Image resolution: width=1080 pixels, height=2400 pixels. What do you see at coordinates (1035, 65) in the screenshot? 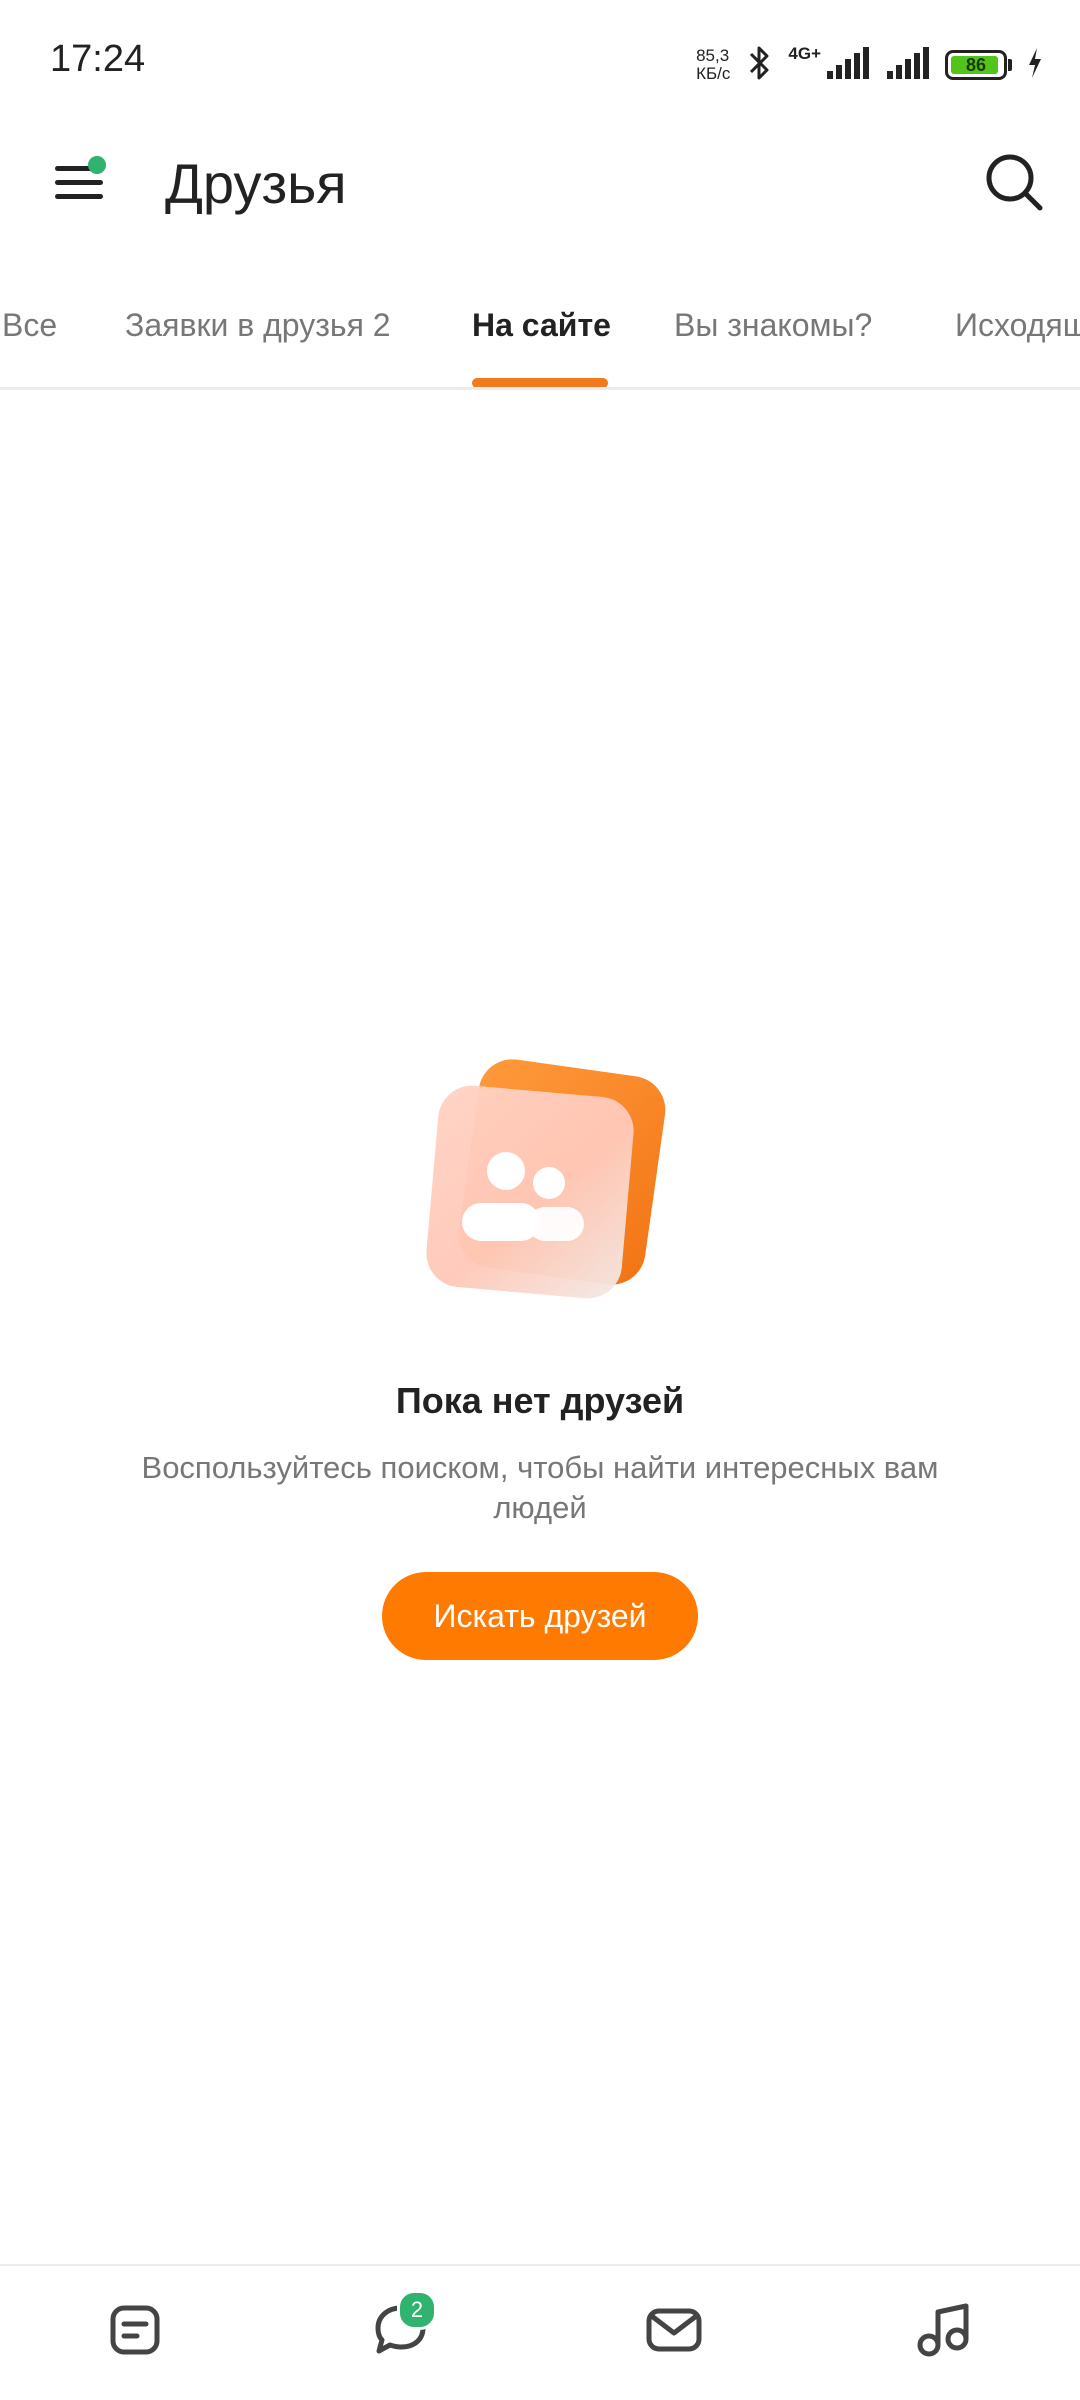
I see `charging-icon` at bounding box center [1035, 65].